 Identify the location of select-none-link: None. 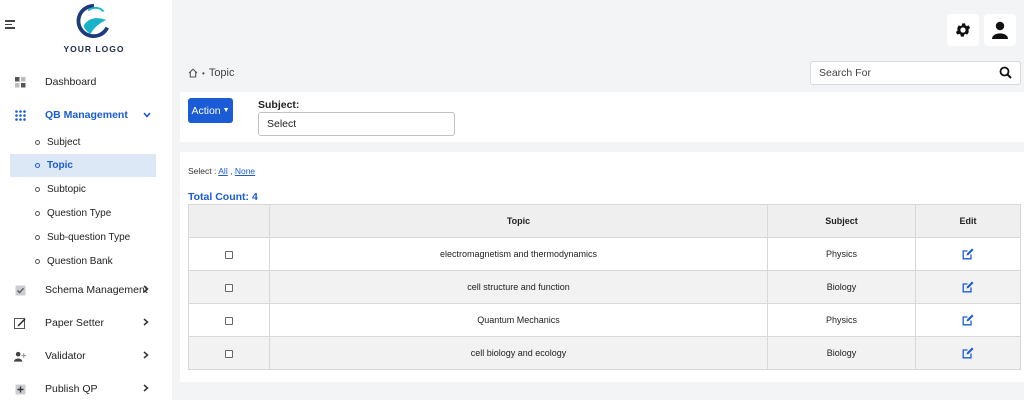
(245, 171).